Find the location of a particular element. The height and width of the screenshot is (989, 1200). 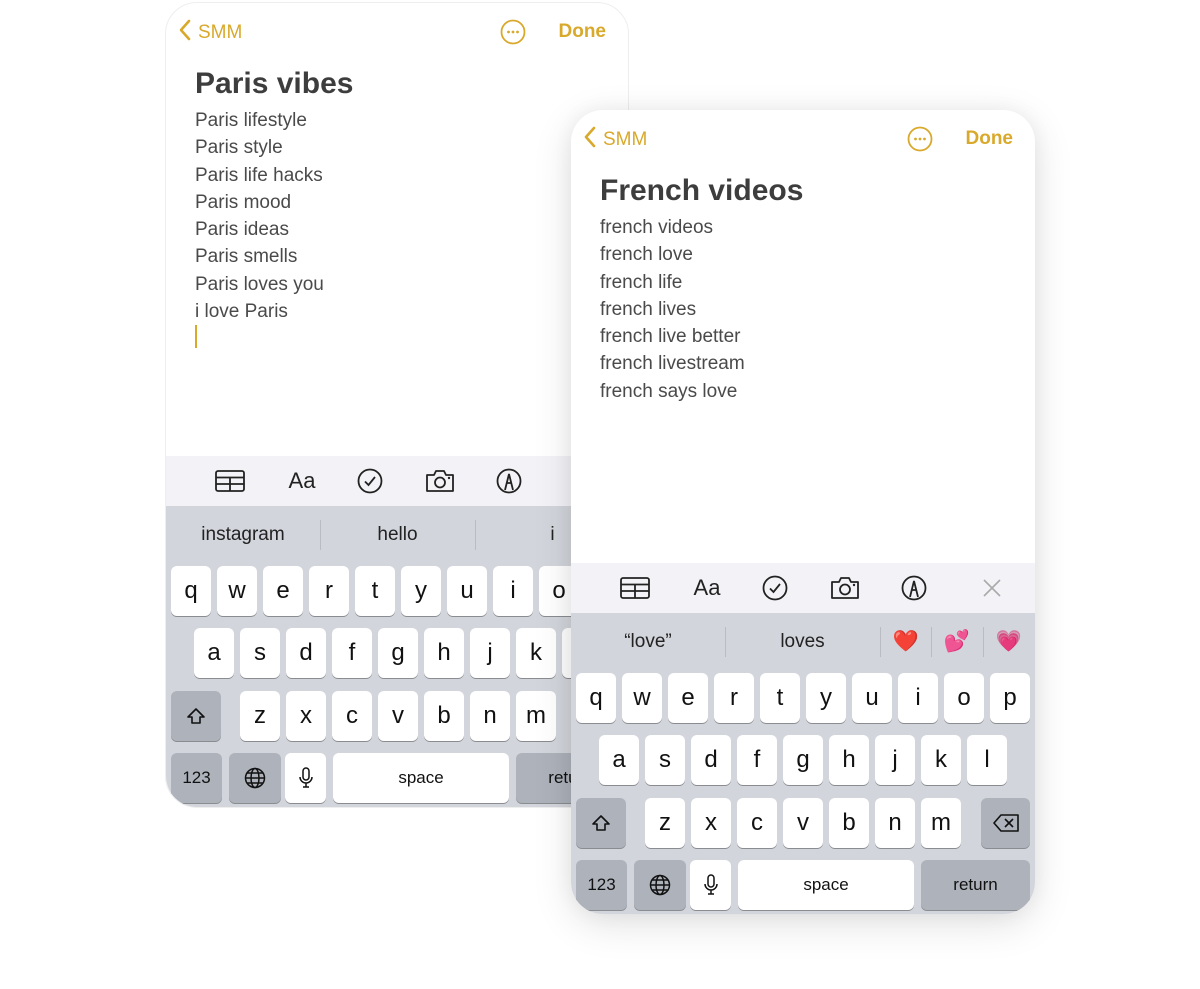

suggestion-item: “love” is located at coordinates (648, 642).